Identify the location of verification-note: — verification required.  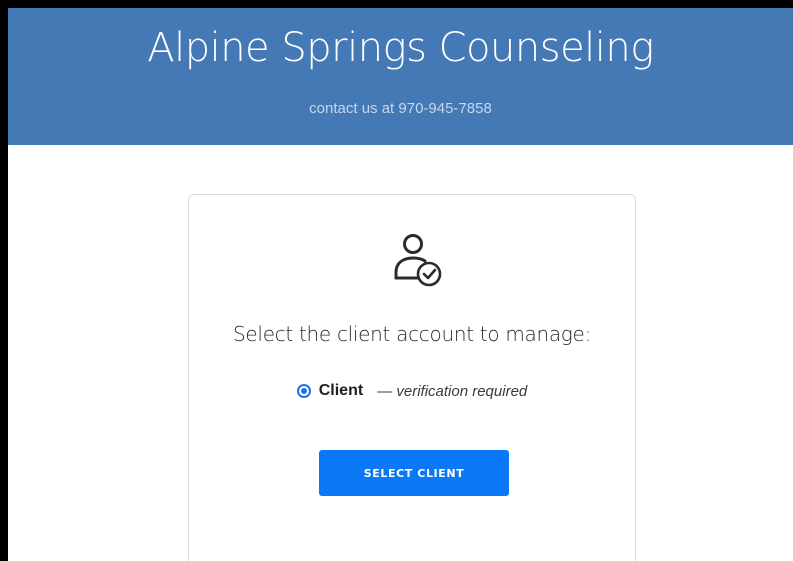
(452, 391).